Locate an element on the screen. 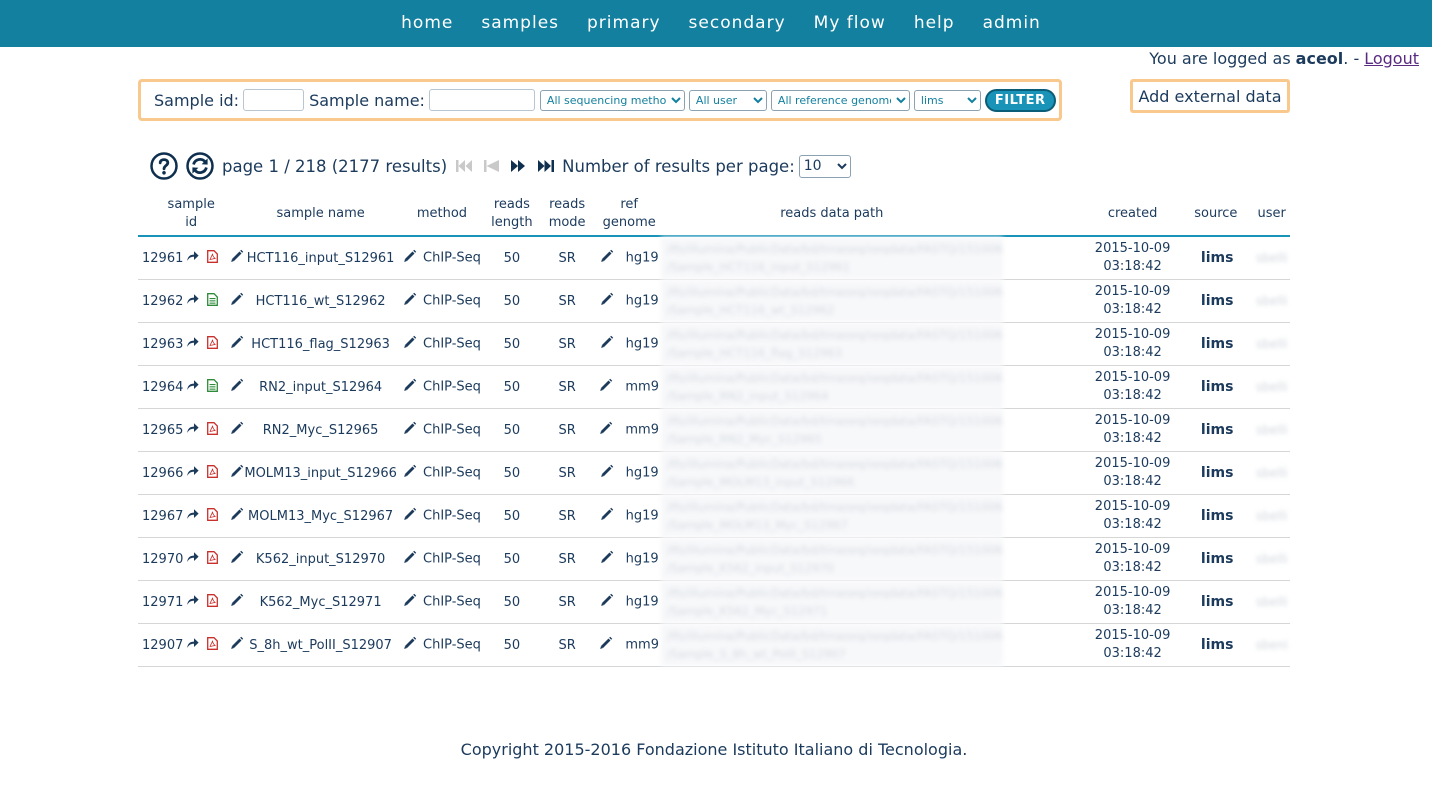  reads-length-cell: 50 is located at coordinates (512, 430).